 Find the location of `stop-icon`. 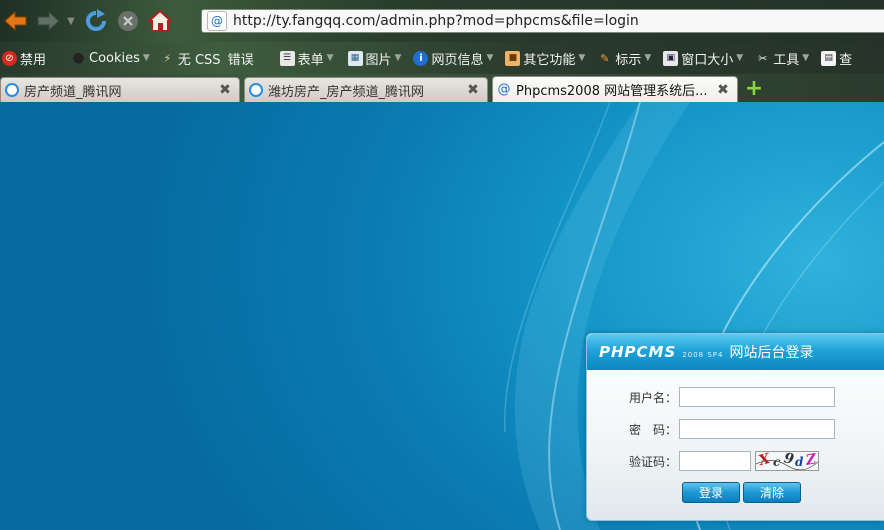

stop-icon is located at coordinates (128, 21).